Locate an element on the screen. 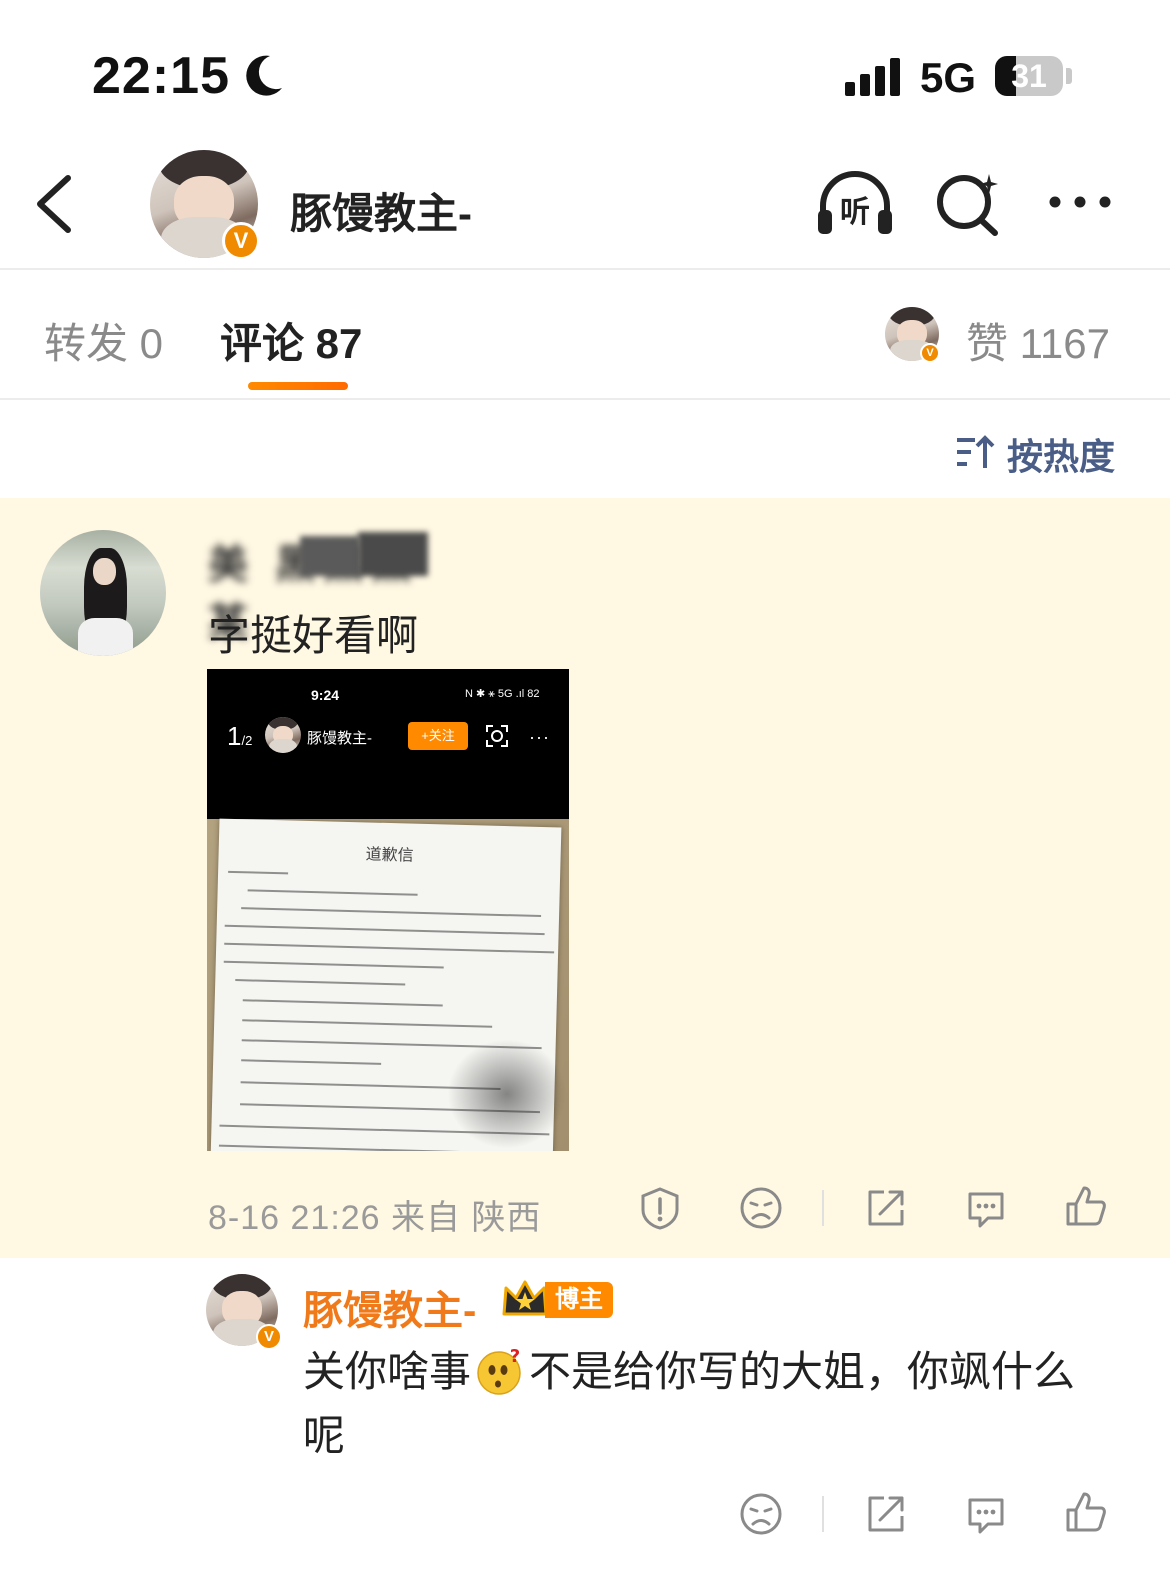 The image size is (1170, 1589). share-icon is located at coordinates (886, 1208).